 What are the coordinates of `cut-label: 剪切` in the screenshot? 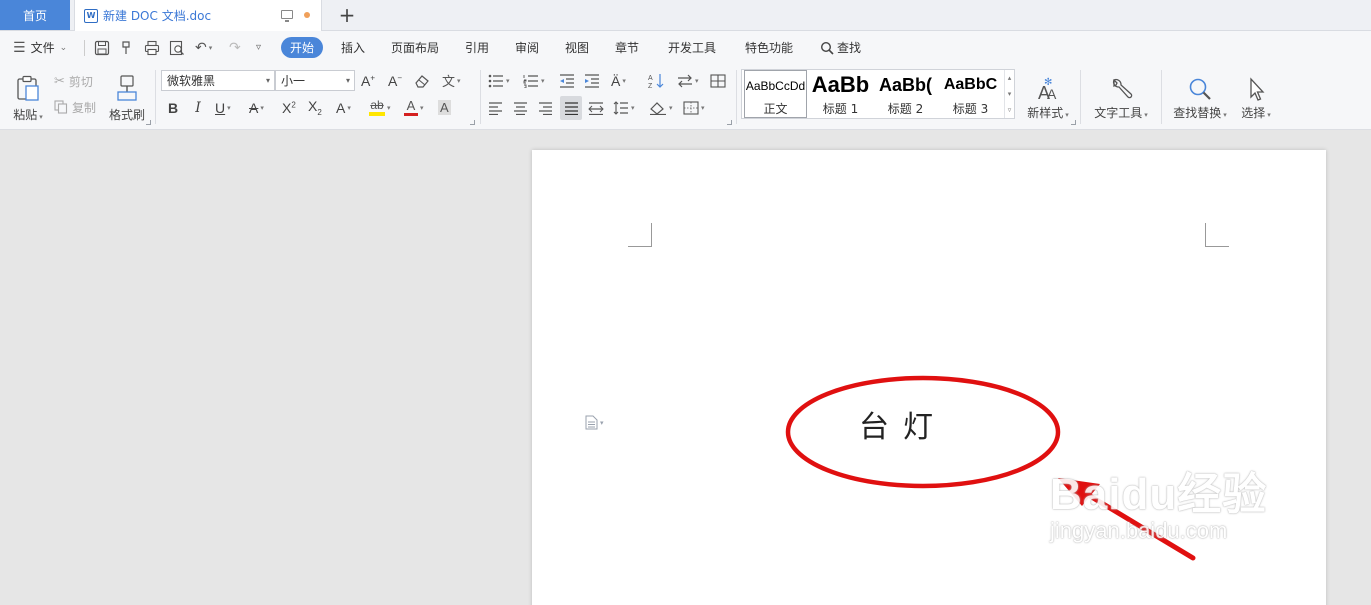 It's located at (80, 81).